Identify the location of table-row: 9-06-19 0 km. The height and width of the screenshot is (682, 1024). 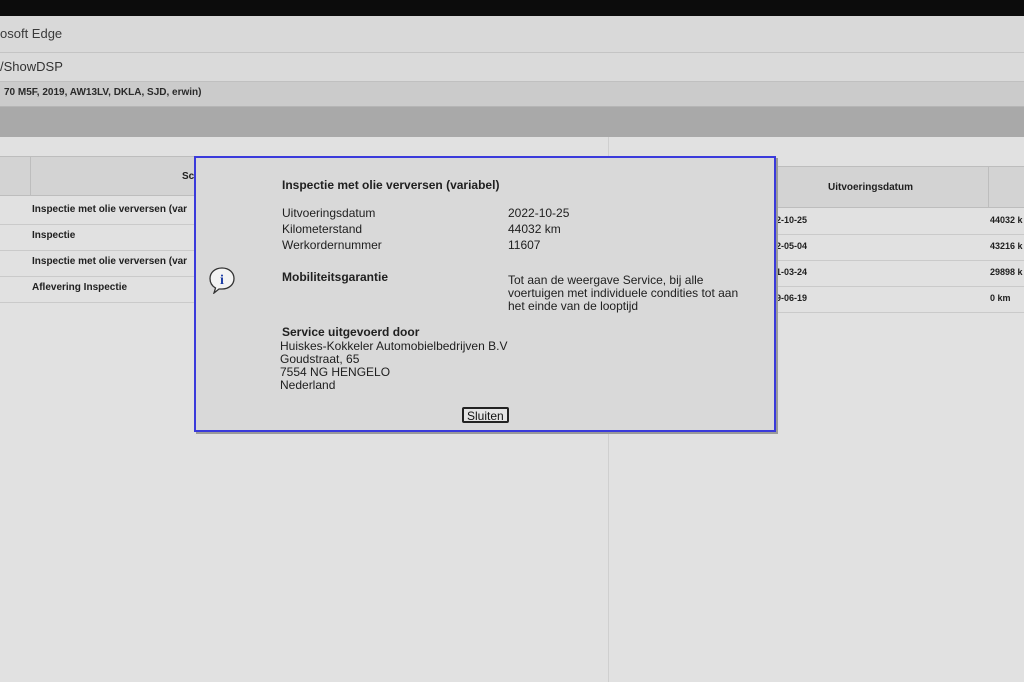
(900, 299).